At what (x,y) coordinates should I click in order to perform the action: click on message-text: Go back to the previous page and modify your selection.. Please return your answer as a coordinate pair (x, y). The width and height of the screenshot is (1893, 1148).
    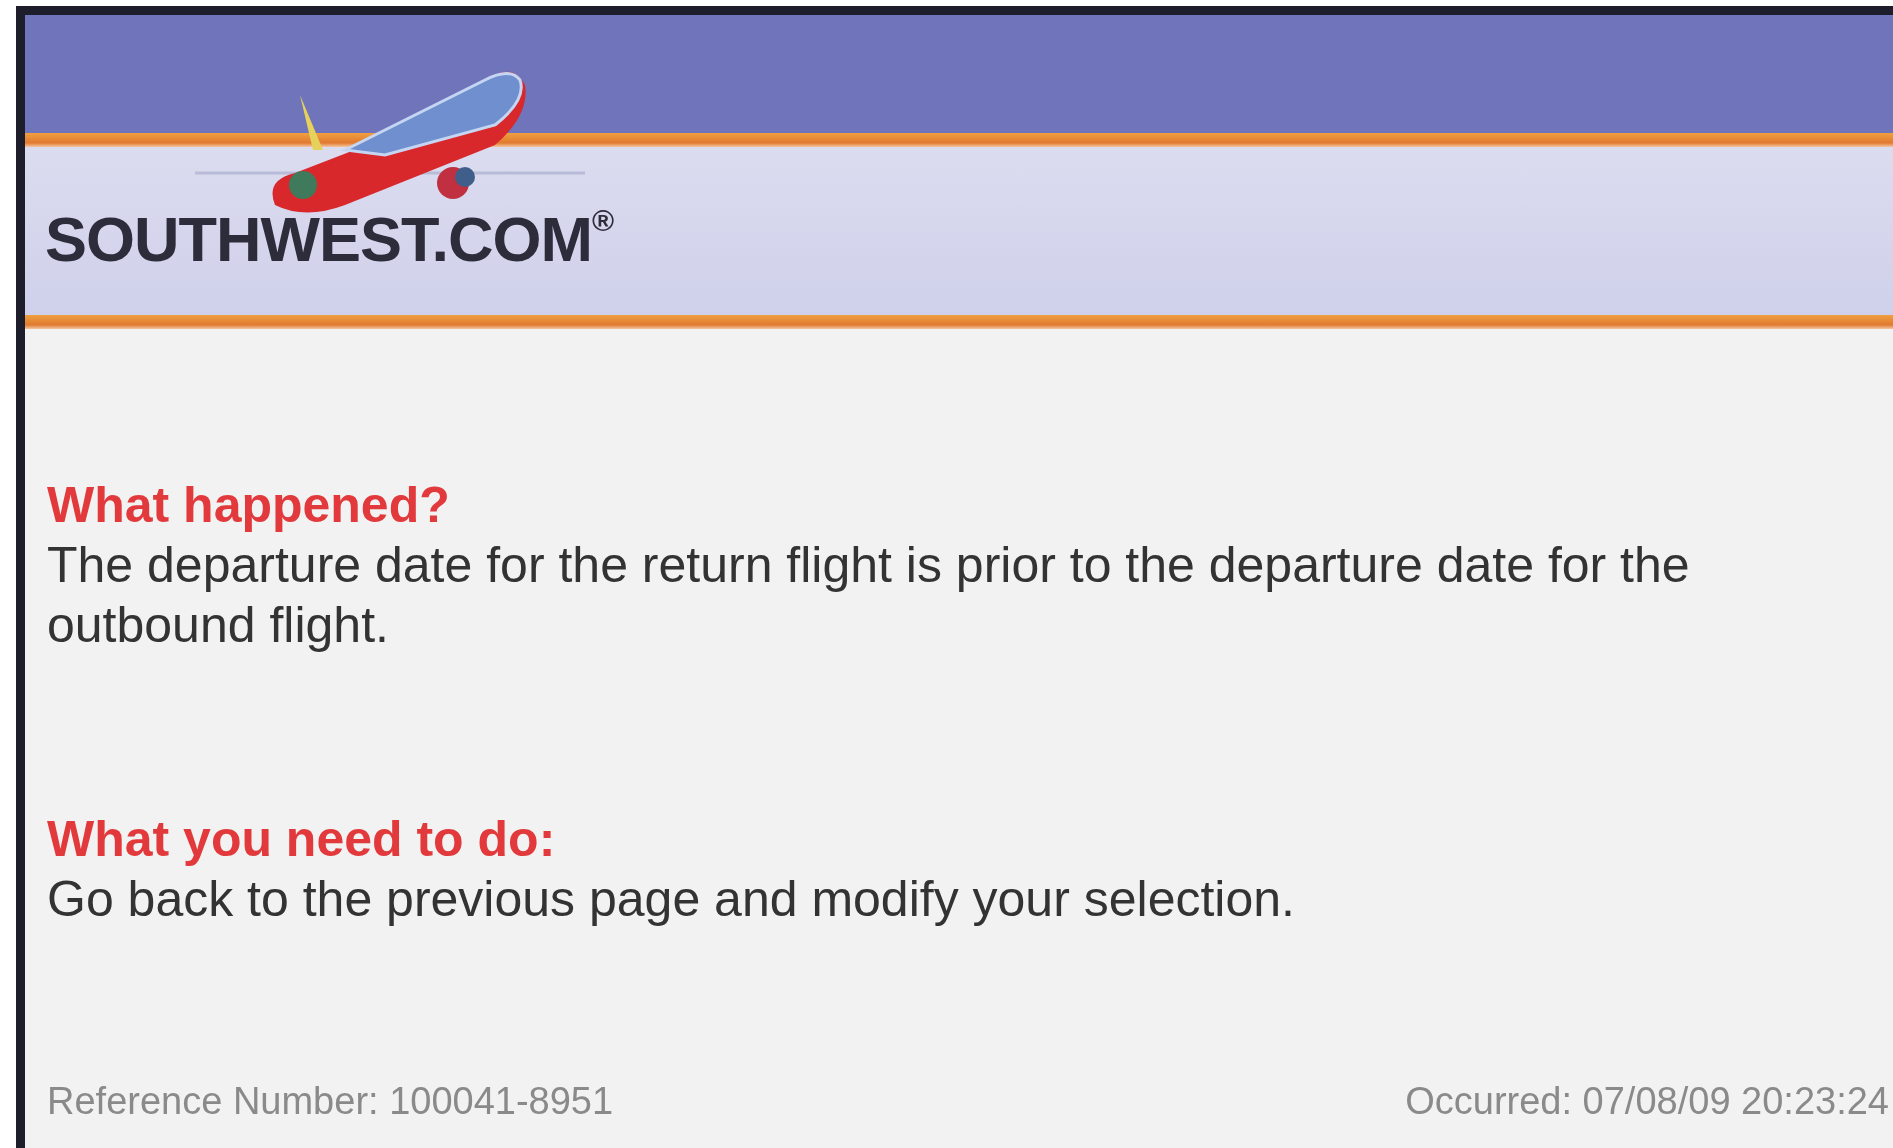
    Looking at the image, I should click on (671, 899).